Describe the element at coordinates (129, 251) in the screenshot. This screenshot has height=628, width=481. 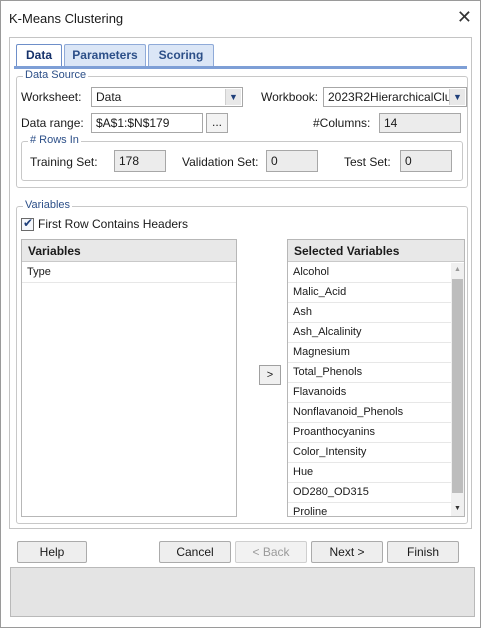
I see `available-variables-header: Variables` at that location.